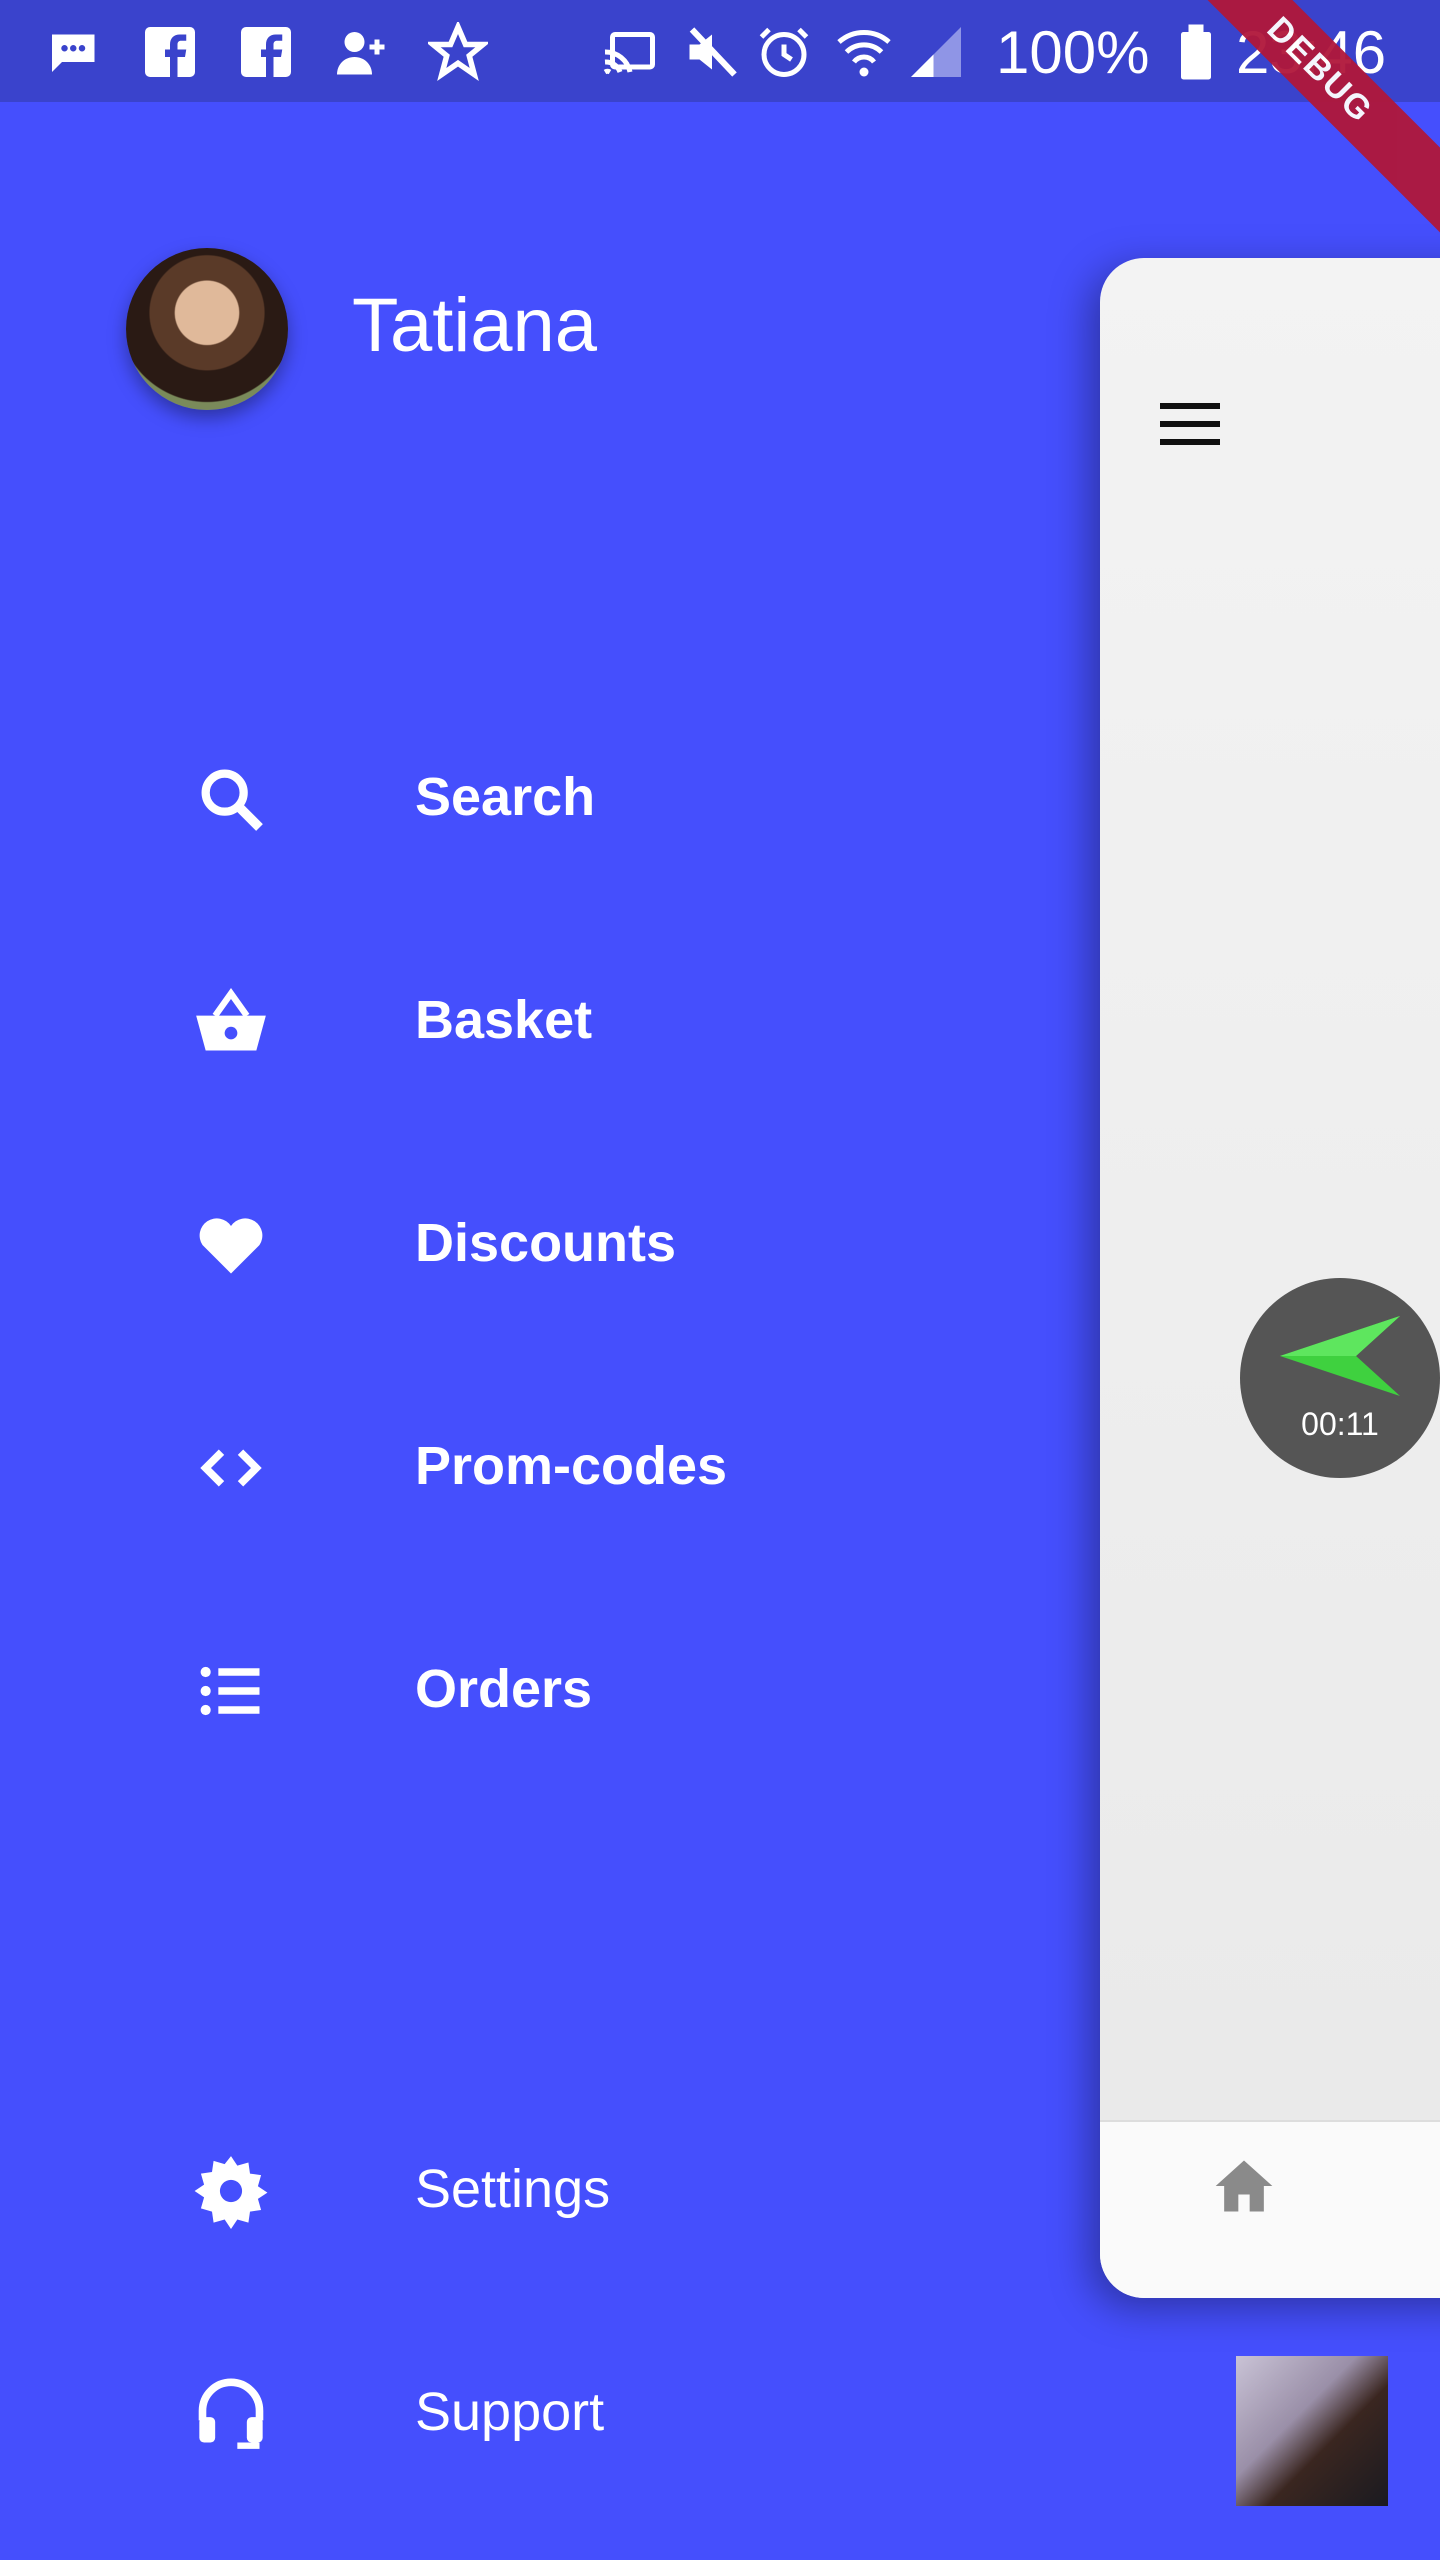  I want to click on screen-recorder-bubble: 00:11, so click(1340, 1378).